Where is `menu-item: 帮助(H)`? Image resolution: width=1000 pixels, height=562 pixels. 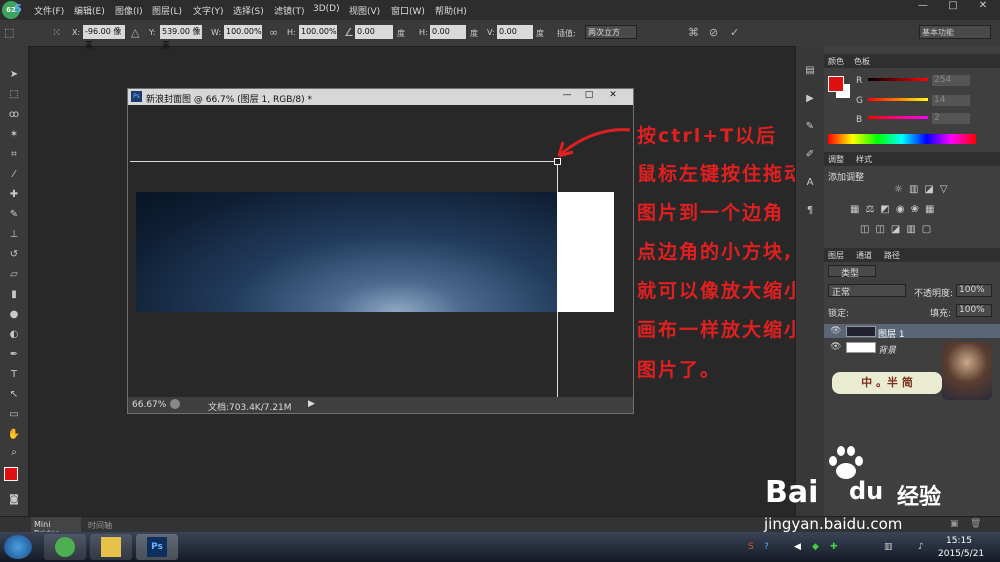
menu-item: 帮助(H) is located at coordinates (451, 10).